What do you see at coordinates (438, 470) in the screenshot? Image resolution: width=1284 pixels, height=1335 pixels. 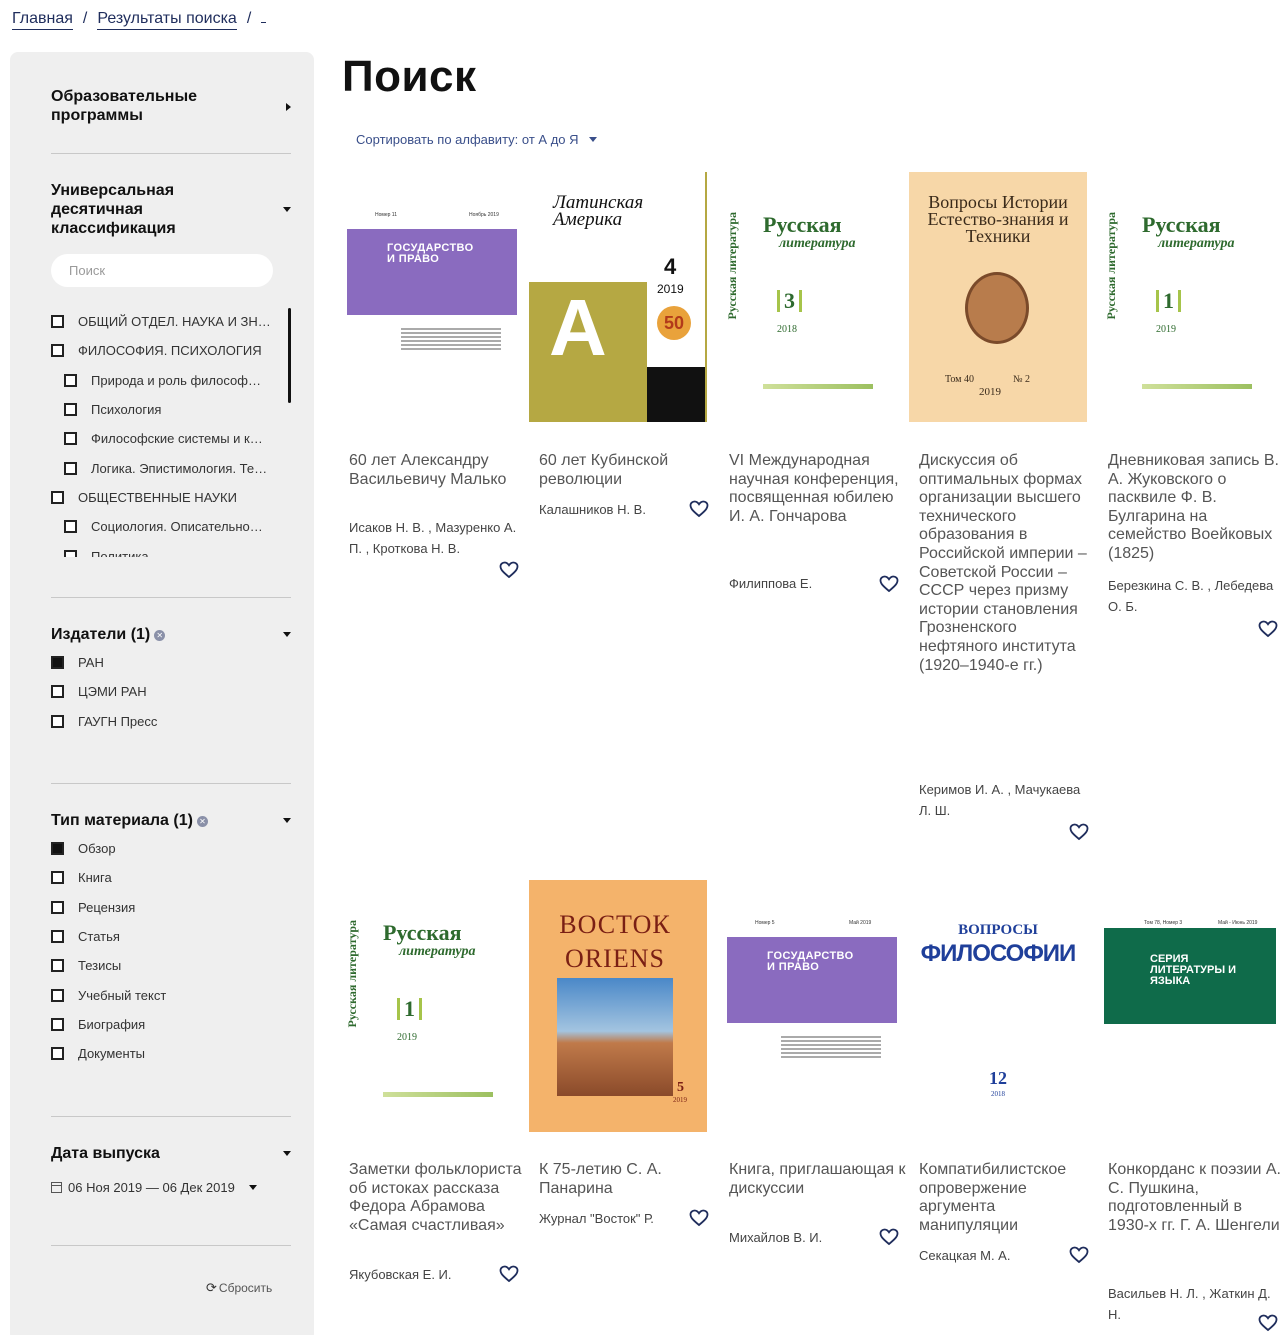 I see `result-title-link: 60 лет Александру Васильевичу Малько` at bounding box center [438, 470].